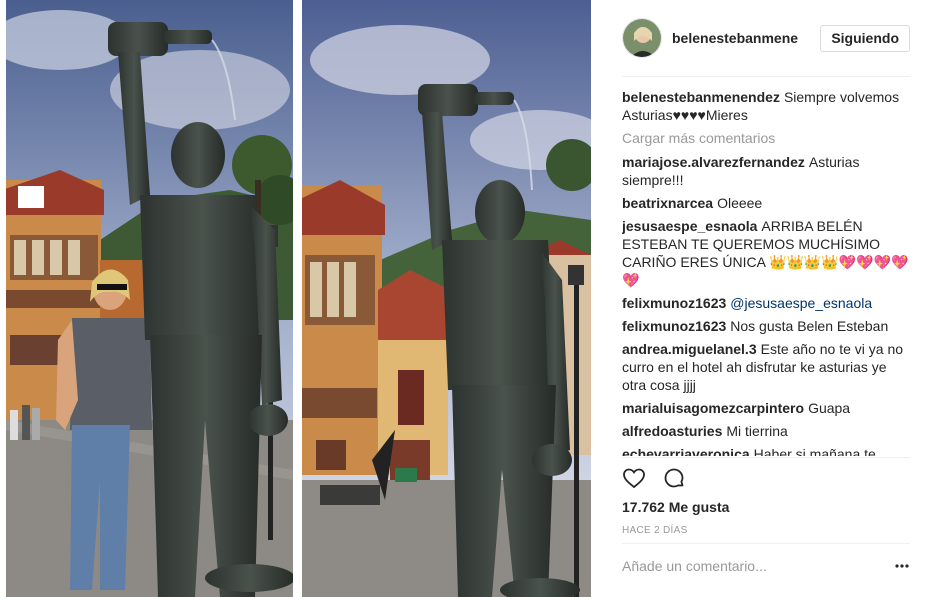 The width and height of the screenshot is (931, 597). Describe the element at coordinates (814, 451) in the screenshot. I see `comment-text: Haber si mañana te` at that location.